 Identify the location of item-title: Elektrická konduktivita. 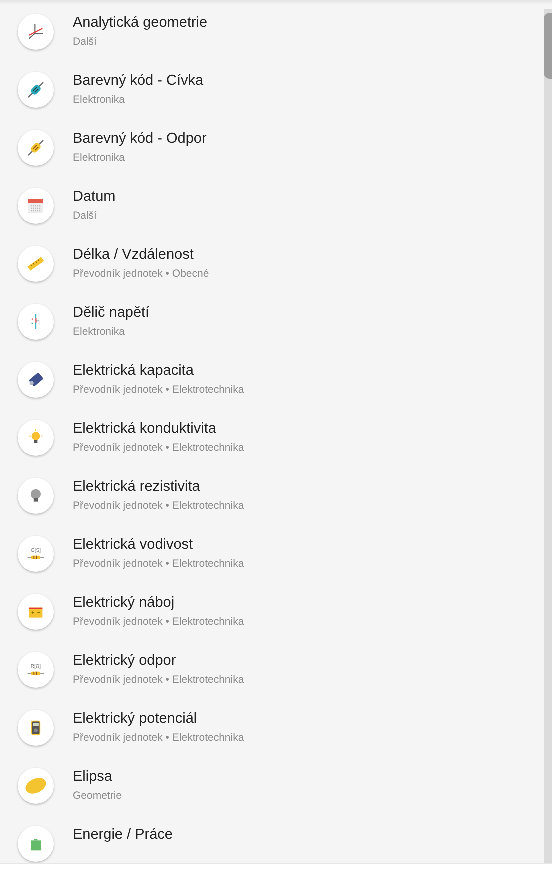
(158, 429).